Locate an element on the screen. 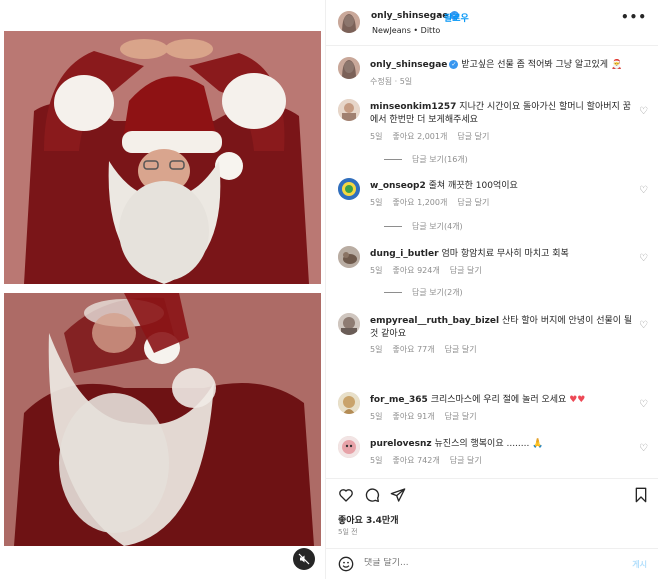 This screenshot has height=579, width=658. author-avatar is located at coordinates (349, 22).